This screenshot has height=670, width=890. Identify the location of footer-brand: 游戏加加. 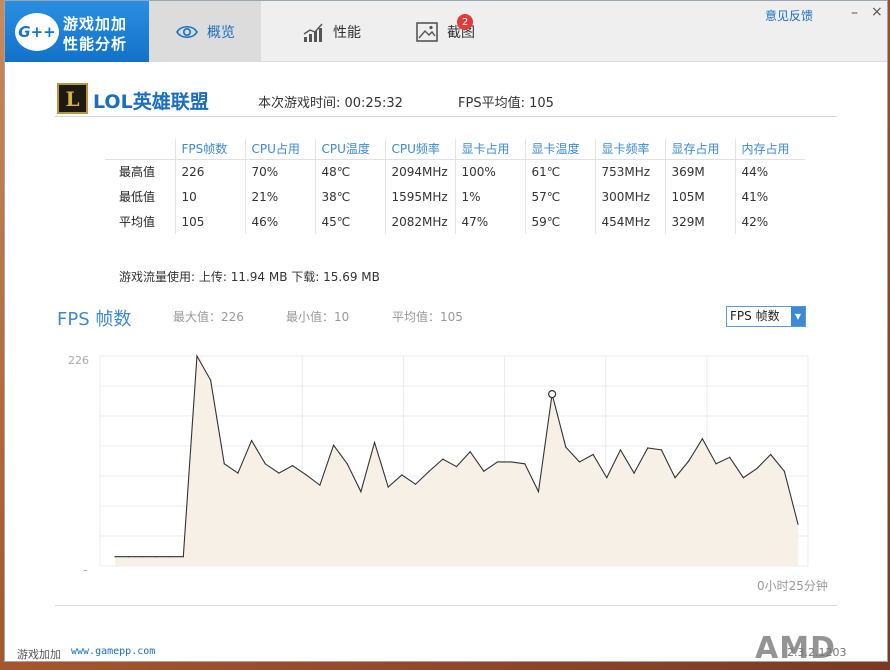
(39, 654).